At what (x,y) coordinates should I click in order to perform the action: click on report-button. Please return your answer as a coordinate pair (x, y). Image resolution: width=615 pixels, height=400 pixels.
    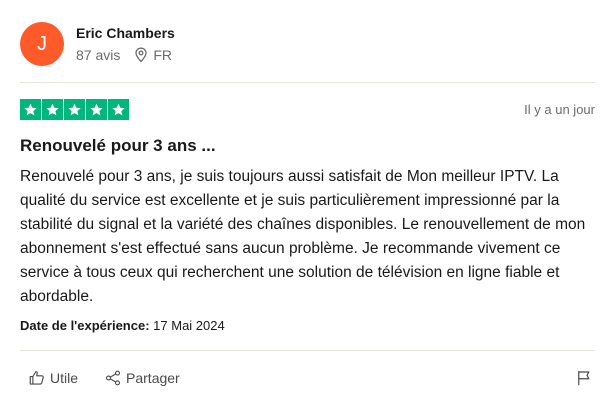
    Looking at the image, I should click on (584, 378).